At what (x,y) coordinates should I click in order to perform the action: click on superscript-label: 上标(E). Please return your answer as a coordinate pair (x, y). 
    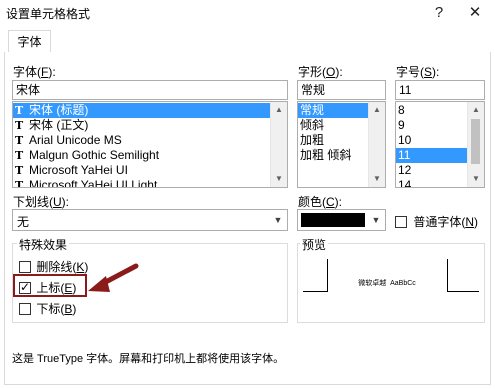
    Looking at the image, I should click on (56, 288).